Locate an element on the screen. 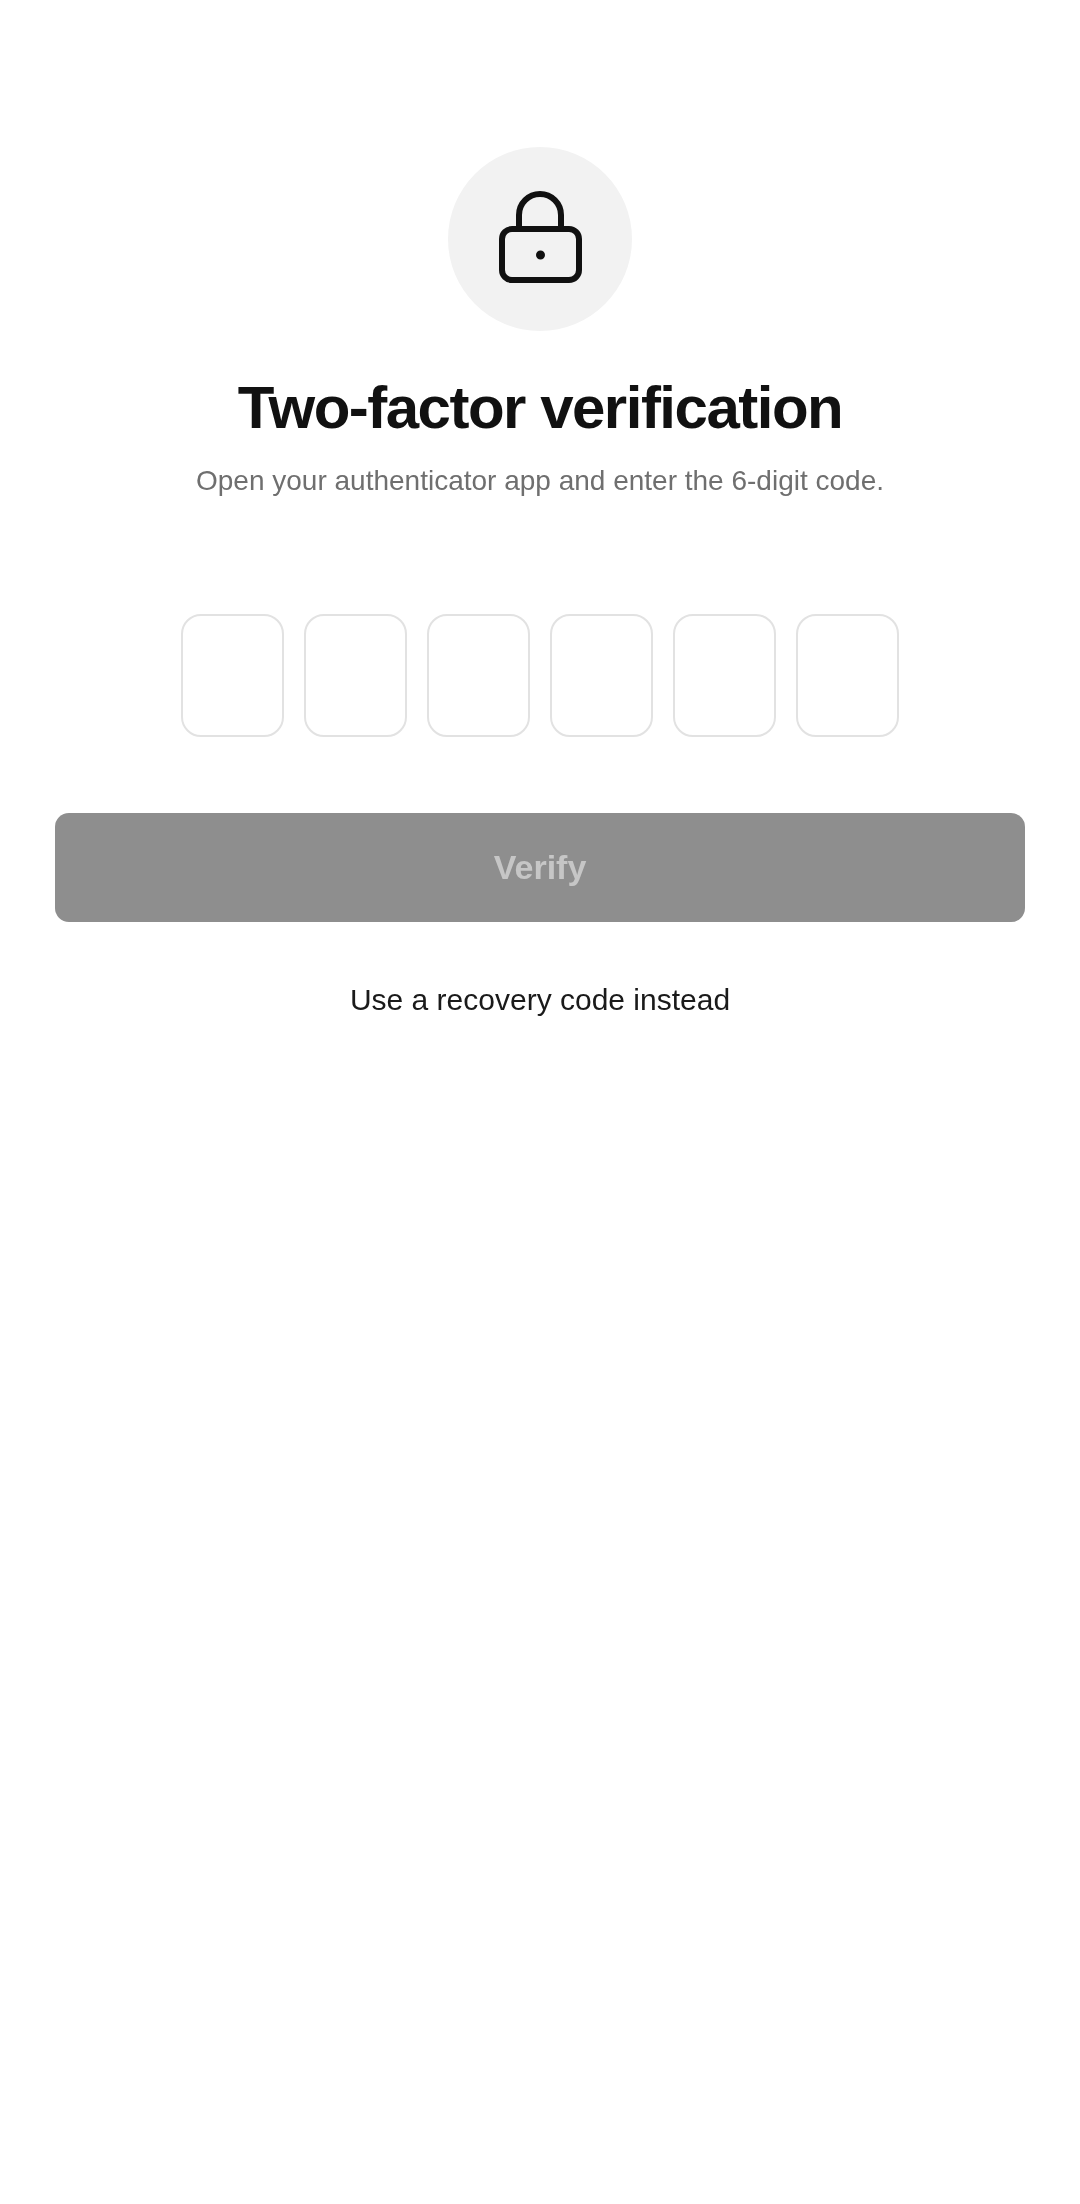 This screenshot has width=1080, height=2204. page-title: Two-factor verification is located at coordinates (540, 407).